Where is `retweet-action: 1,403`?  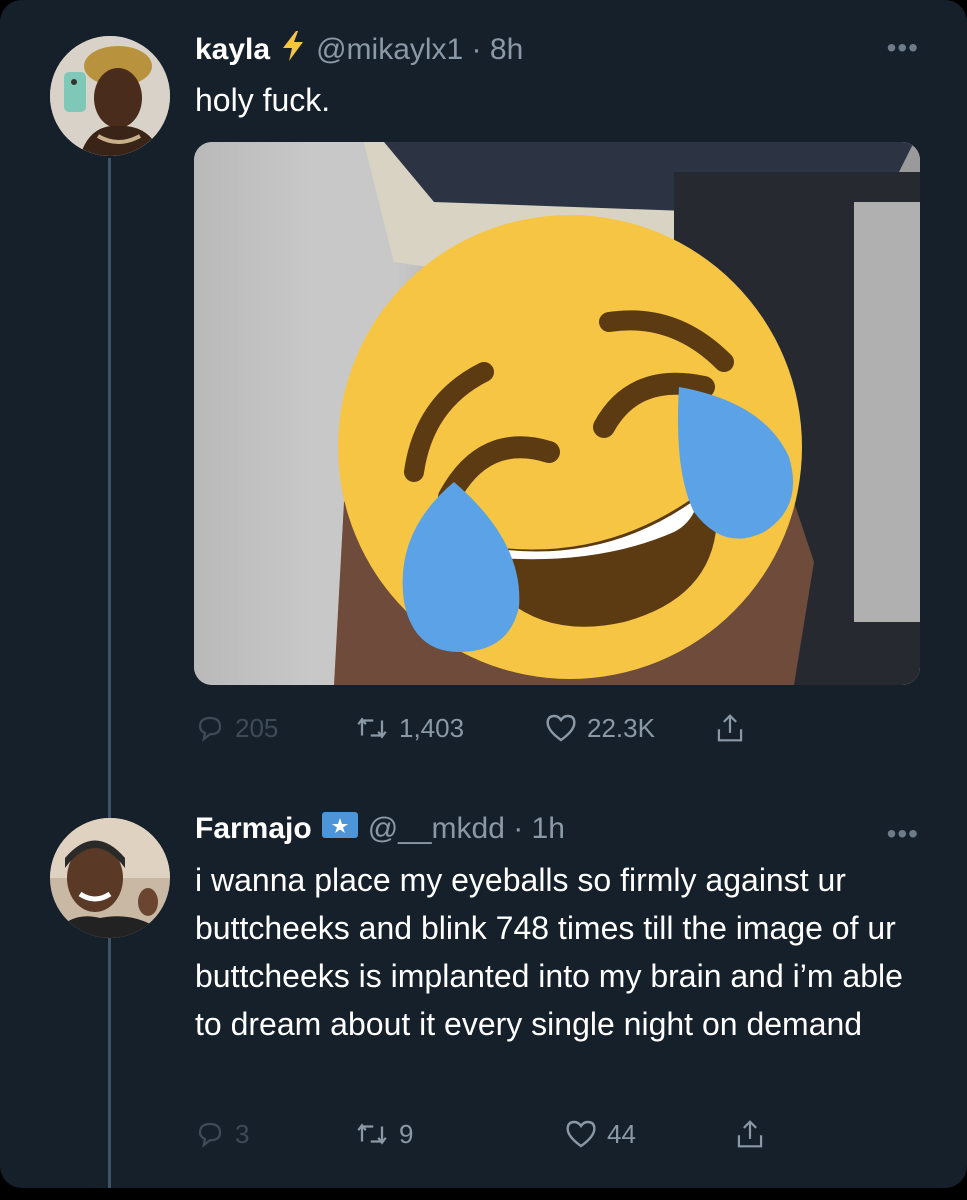 retweet-action: 1,403 is located at coordinates (450, 728).